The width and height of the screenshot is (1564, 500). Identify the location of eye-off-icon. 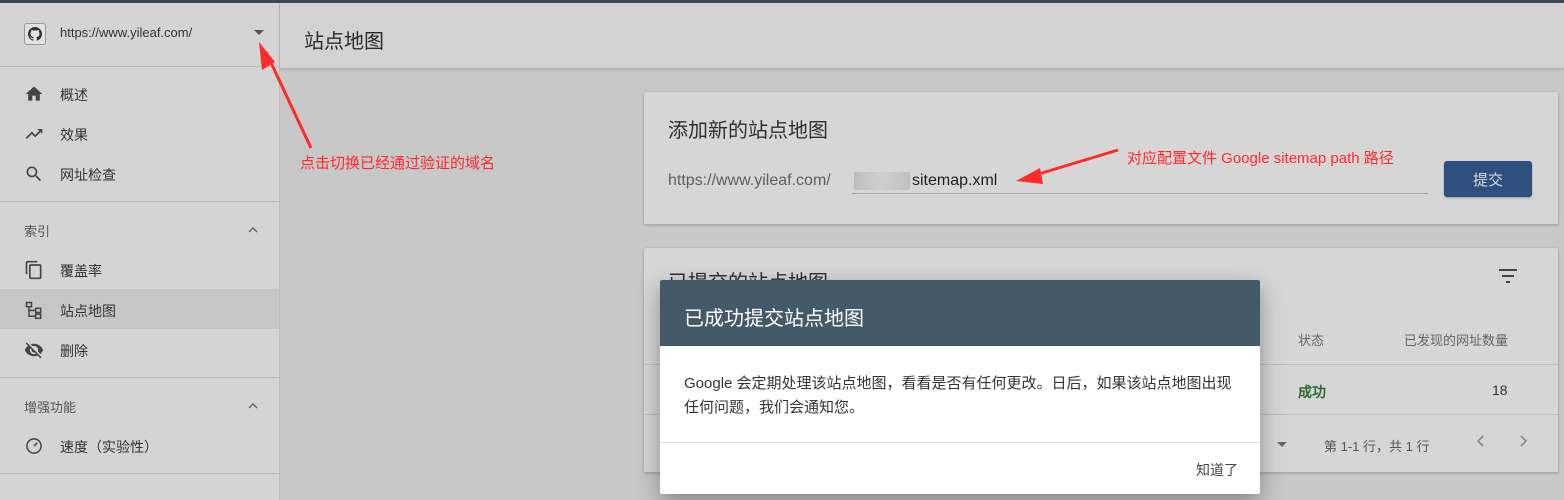
(34, 350).